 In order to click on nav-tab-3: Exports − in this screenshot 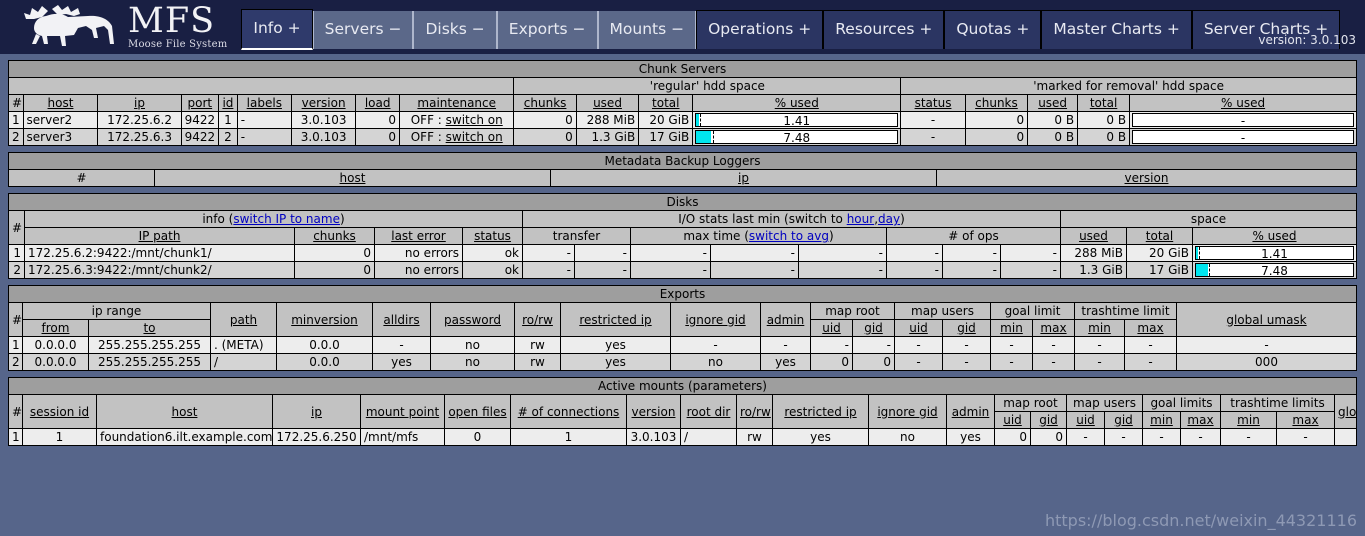, I will do `click(547, 30)`.